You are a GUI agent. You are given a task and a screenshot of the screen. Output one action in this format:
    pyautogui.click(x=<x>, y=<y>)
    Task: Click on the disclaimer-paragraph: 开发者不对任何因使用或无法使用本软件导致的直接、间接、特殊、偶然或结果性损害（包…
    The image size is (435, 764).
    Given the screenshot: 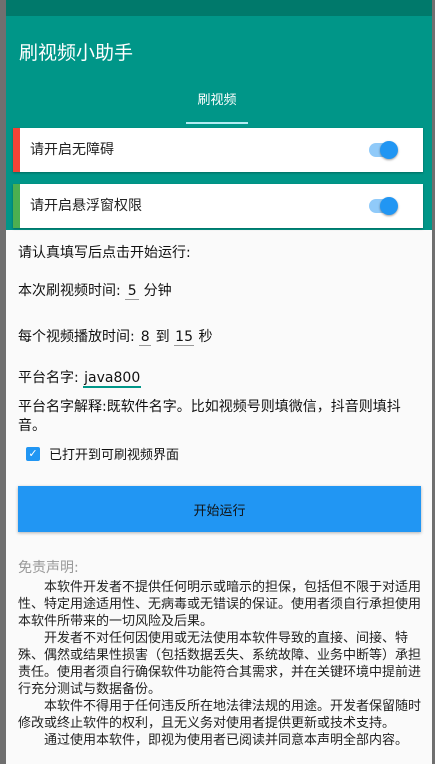 What is the action you would take?
    pyautogui.click(x=220, y=664)
    